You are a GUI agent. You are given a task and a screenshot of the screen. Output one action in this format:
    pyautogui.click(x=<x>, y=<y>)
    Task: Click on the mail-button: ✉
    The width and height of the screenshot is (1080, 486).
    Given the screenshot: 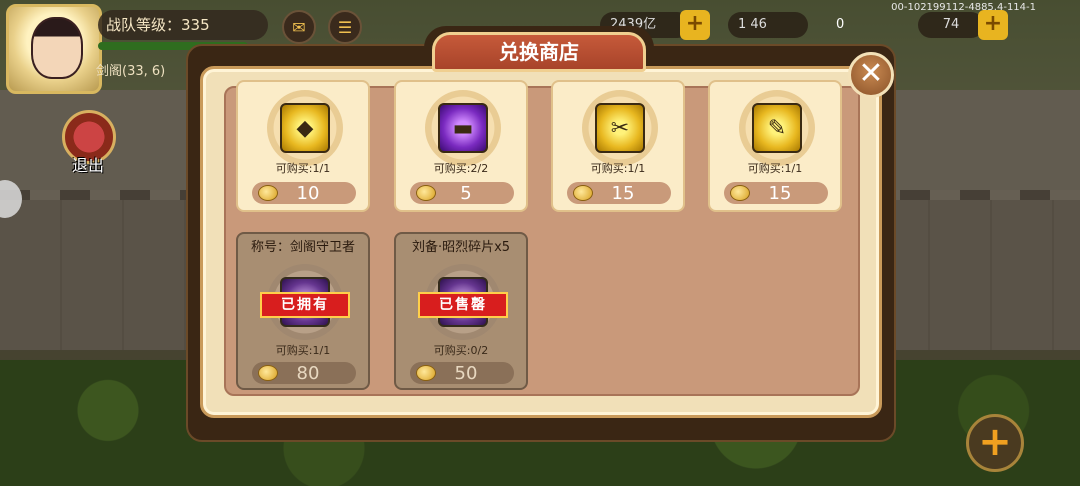 What is the action you would take?
    pyautogui.click(x=299, y=27)
    